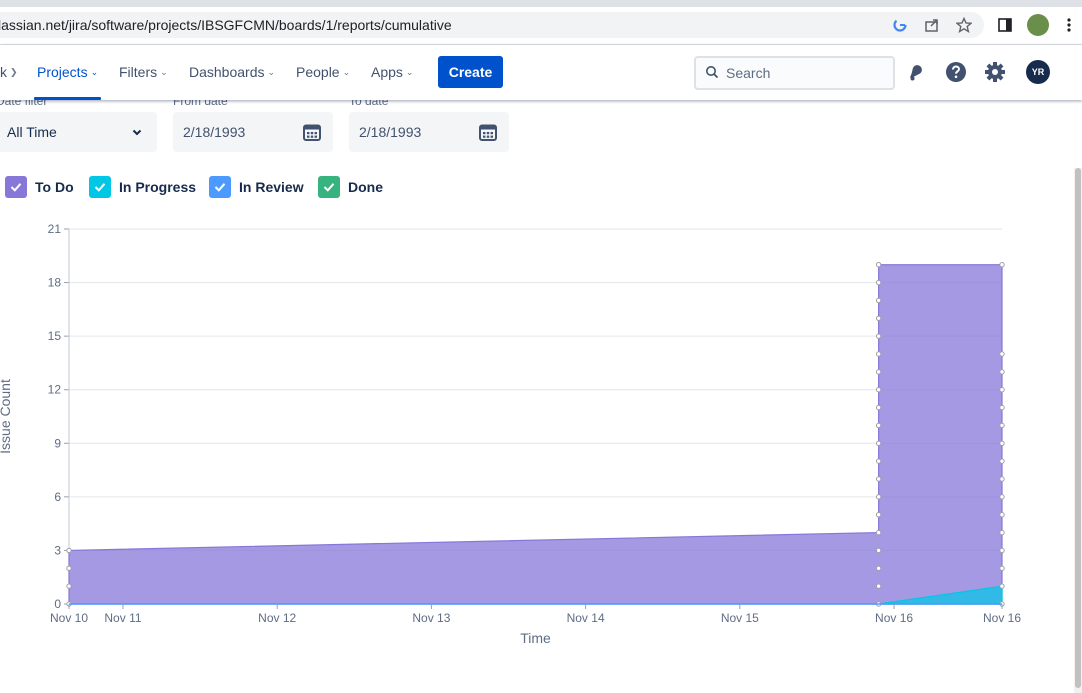 The width and height of the screenshot is (1082, 693). What do you see at coordinates (78, 132) in the screenshot?
I see `date-filter-select: All Time` at bounding box center [78, 132].